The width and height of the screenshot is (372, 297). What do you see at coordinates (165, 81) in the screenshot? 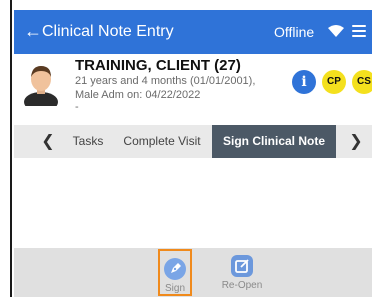
I see `client-age: 21 years and 4 months (01/01/2001),` at bounding box center [165, 81].